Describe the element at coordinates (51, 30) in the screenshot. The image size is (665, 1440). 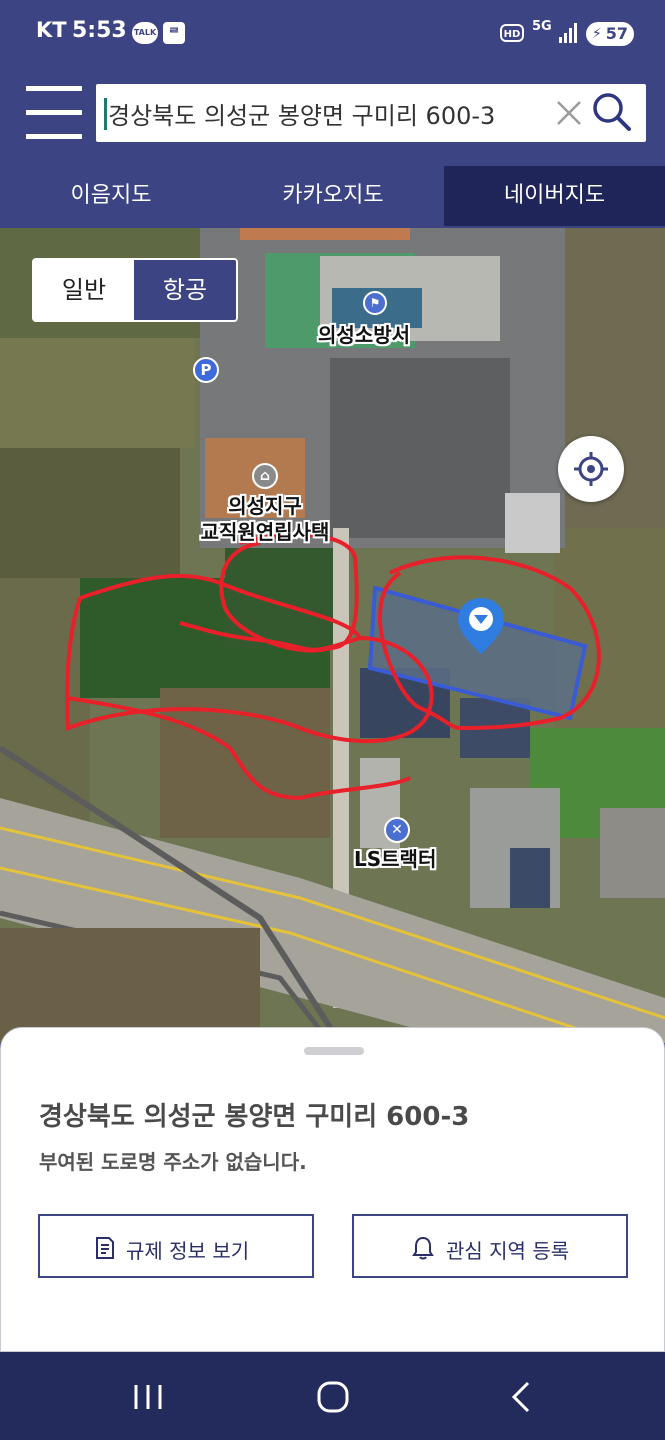
I see `carrier-label: KT` at that location.